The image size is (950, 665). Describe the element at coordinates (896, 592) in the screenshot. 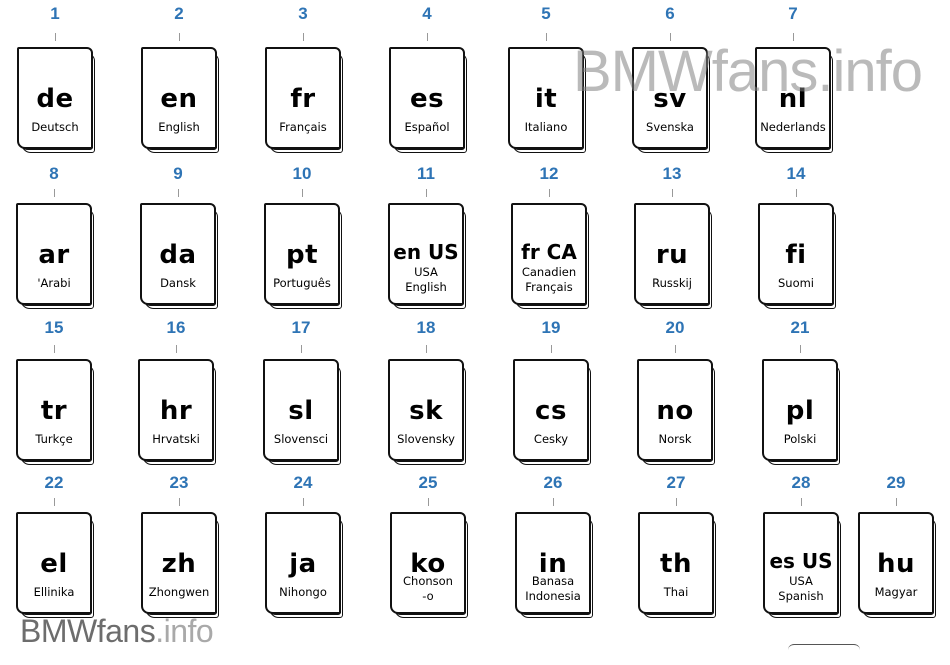

I see `language-name: Magyar` at that location.